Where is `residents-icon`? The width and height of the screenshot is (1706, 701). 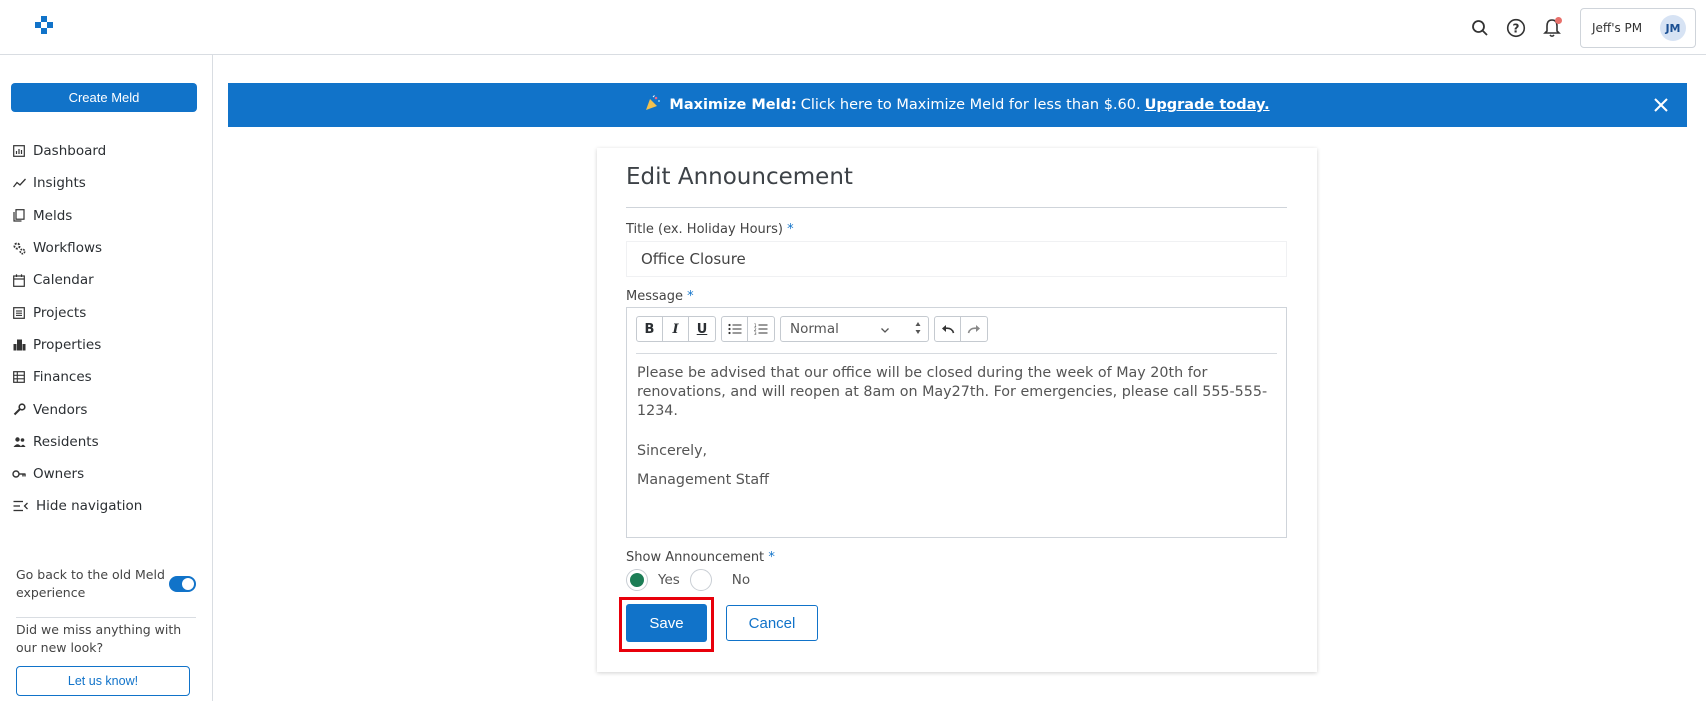 residents-icon is located at coordinates (19, 442).